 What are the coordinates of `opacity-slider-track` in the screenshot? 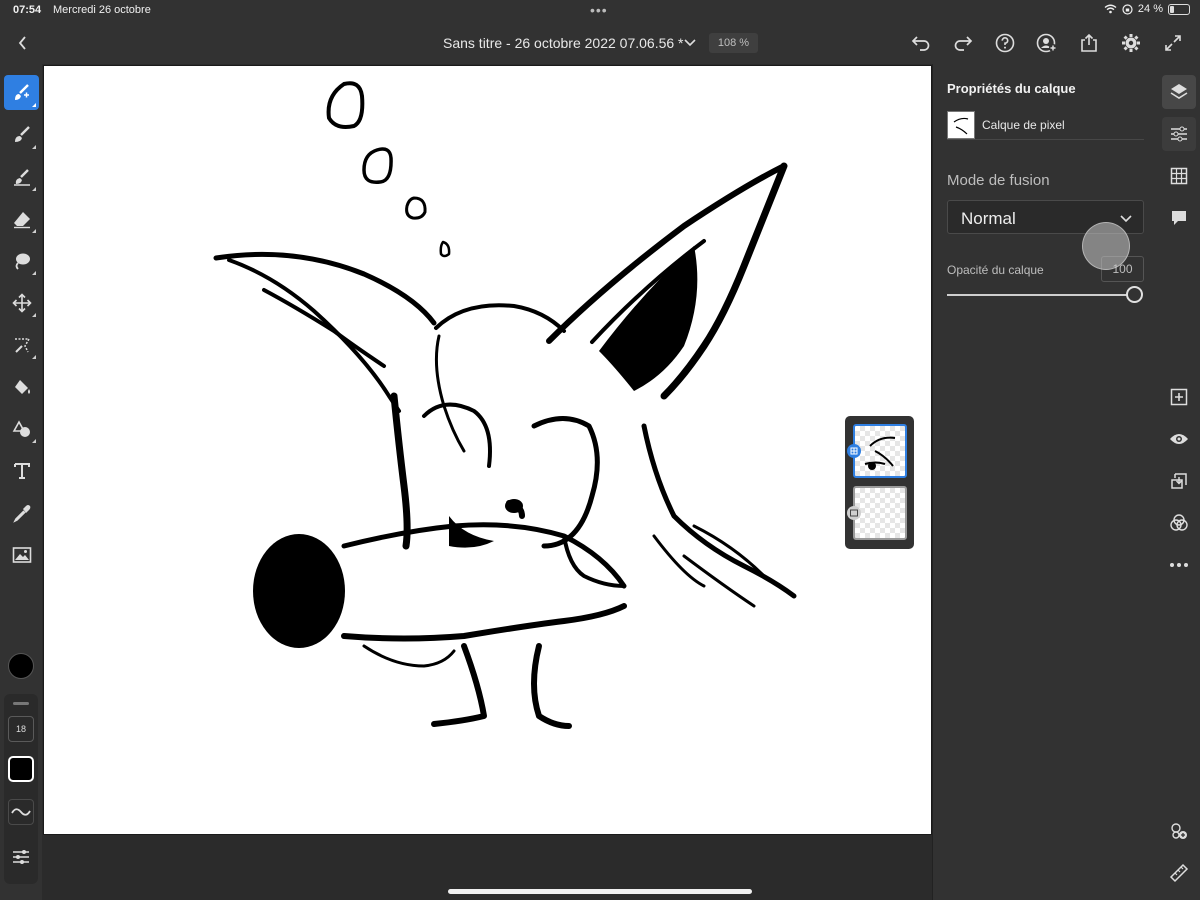 It's located at (1042, 295).